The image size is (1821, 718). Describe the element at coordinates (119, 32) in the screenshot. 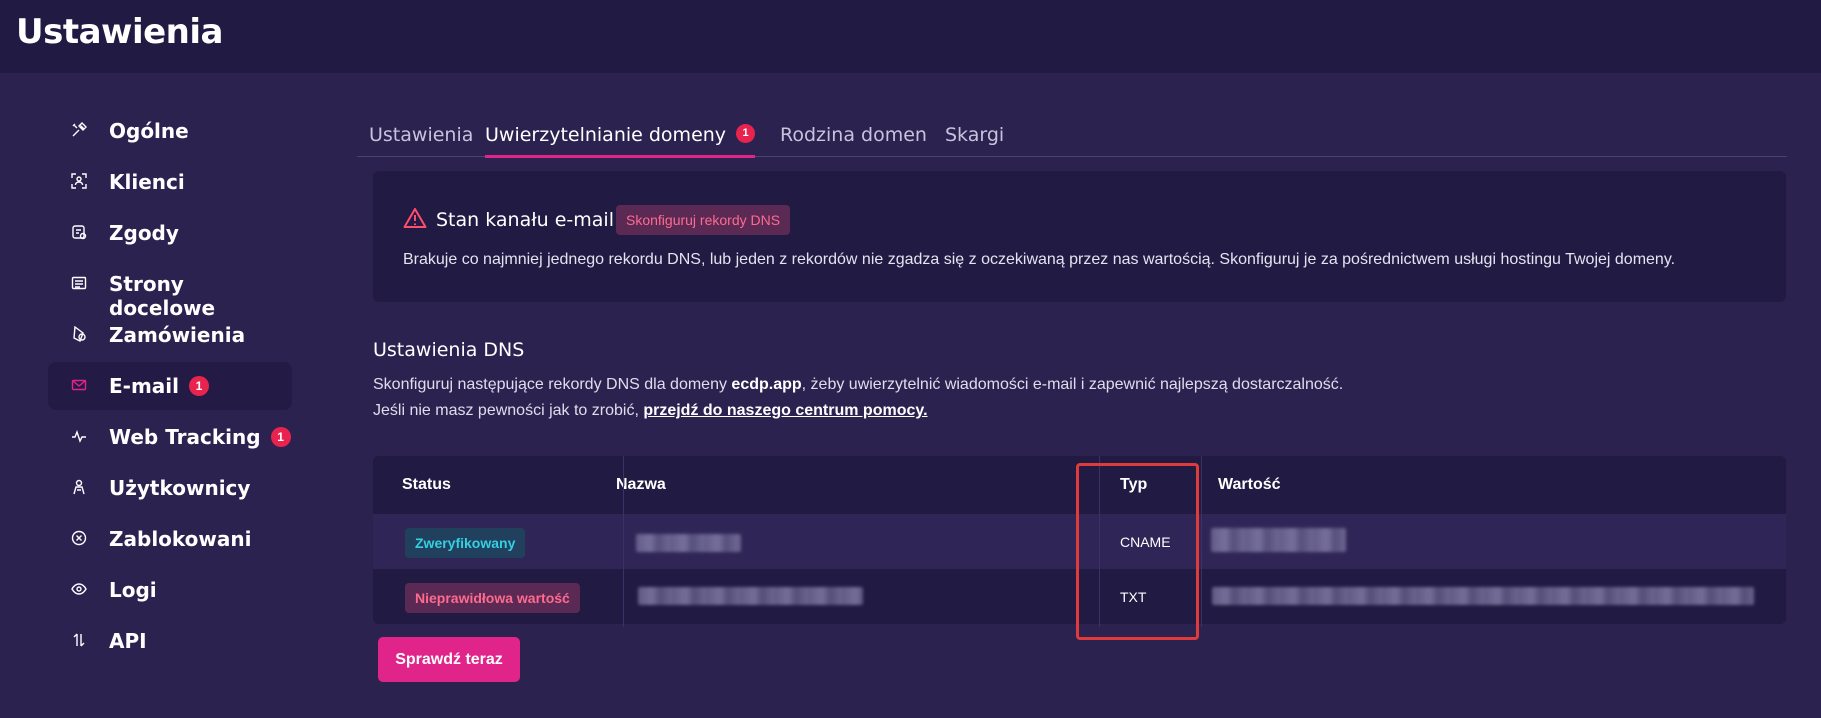

I see `page-title: Ustawienia` at that location.